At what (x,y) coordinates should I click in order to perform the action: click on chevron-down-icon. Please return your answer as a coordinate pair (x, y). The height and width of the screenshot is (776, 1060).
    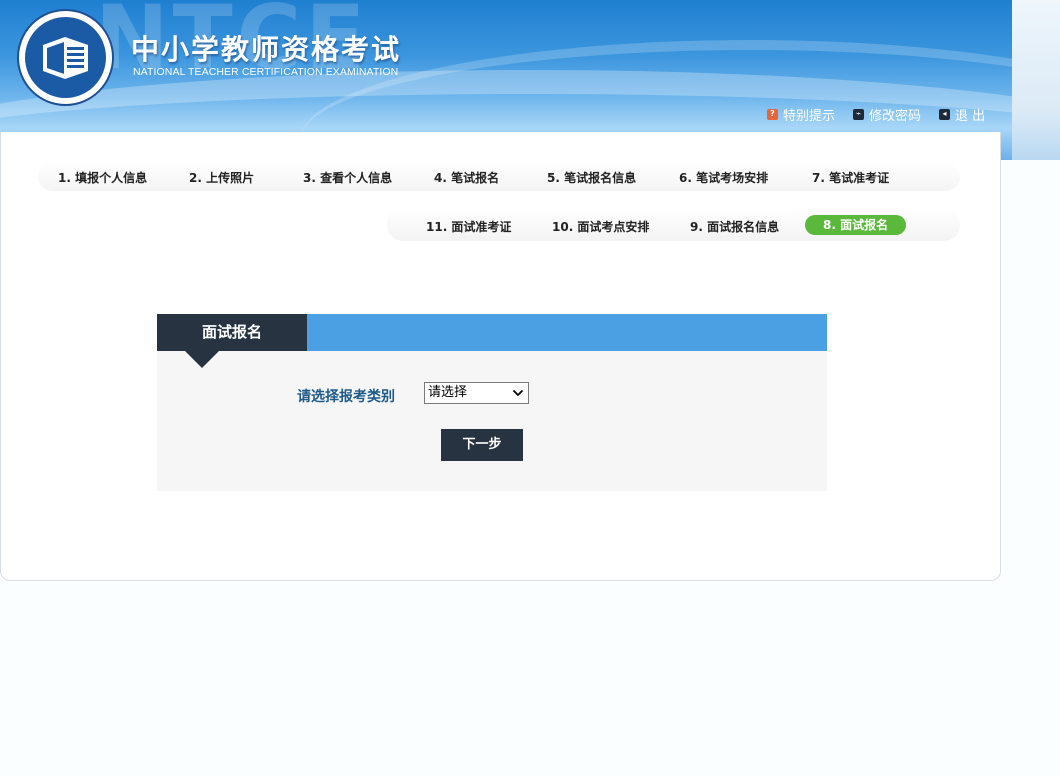
    Looking at the image, I should click on (518, 393).